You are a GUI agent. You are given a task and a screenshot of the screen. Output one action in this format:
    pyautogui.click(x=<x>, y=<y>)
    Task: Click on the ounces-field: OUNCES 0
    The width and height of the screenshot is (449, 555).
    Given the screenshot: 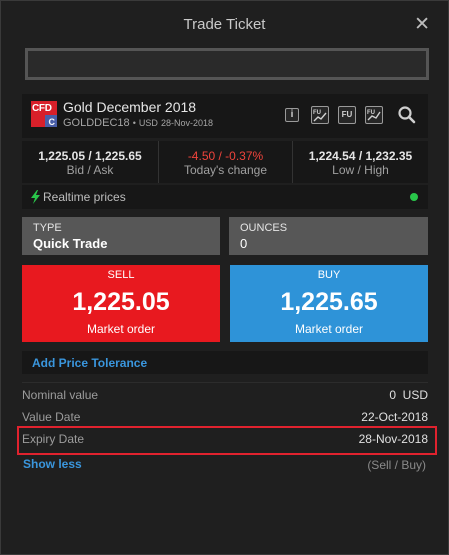 What is the action you would take?
    pyautogui.click(x=328, y=236)
    